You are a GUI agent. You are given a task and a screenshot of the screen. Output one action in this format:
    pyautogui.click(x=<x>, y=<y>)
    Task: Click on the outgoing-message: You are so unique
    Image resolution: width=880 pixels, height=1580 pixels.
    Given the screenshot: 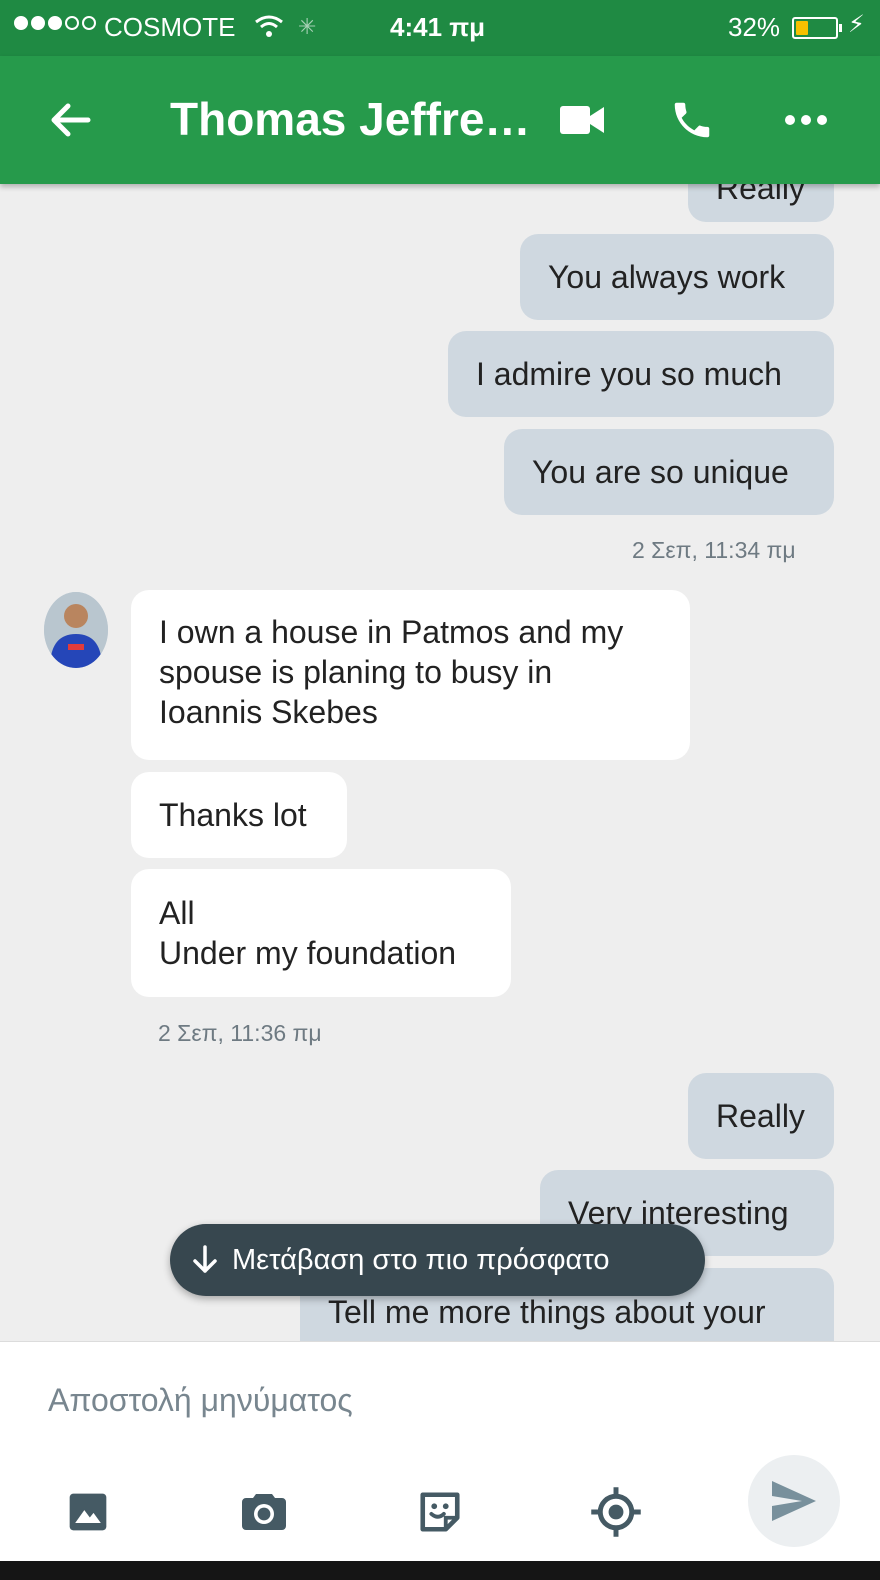 What is the action you would take?
    pyautogui.click(x=669, y=472)
    